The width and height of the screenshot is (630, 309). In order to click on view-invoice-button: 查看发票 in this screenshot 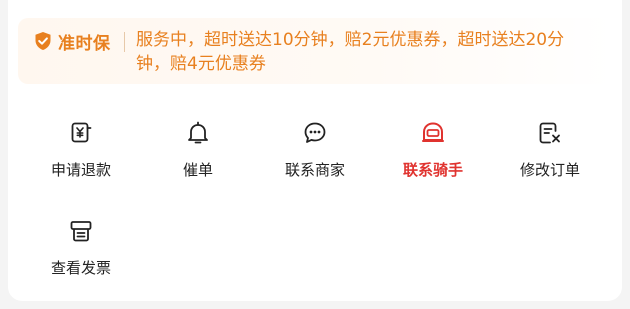, I will do `click(81, 258)`.